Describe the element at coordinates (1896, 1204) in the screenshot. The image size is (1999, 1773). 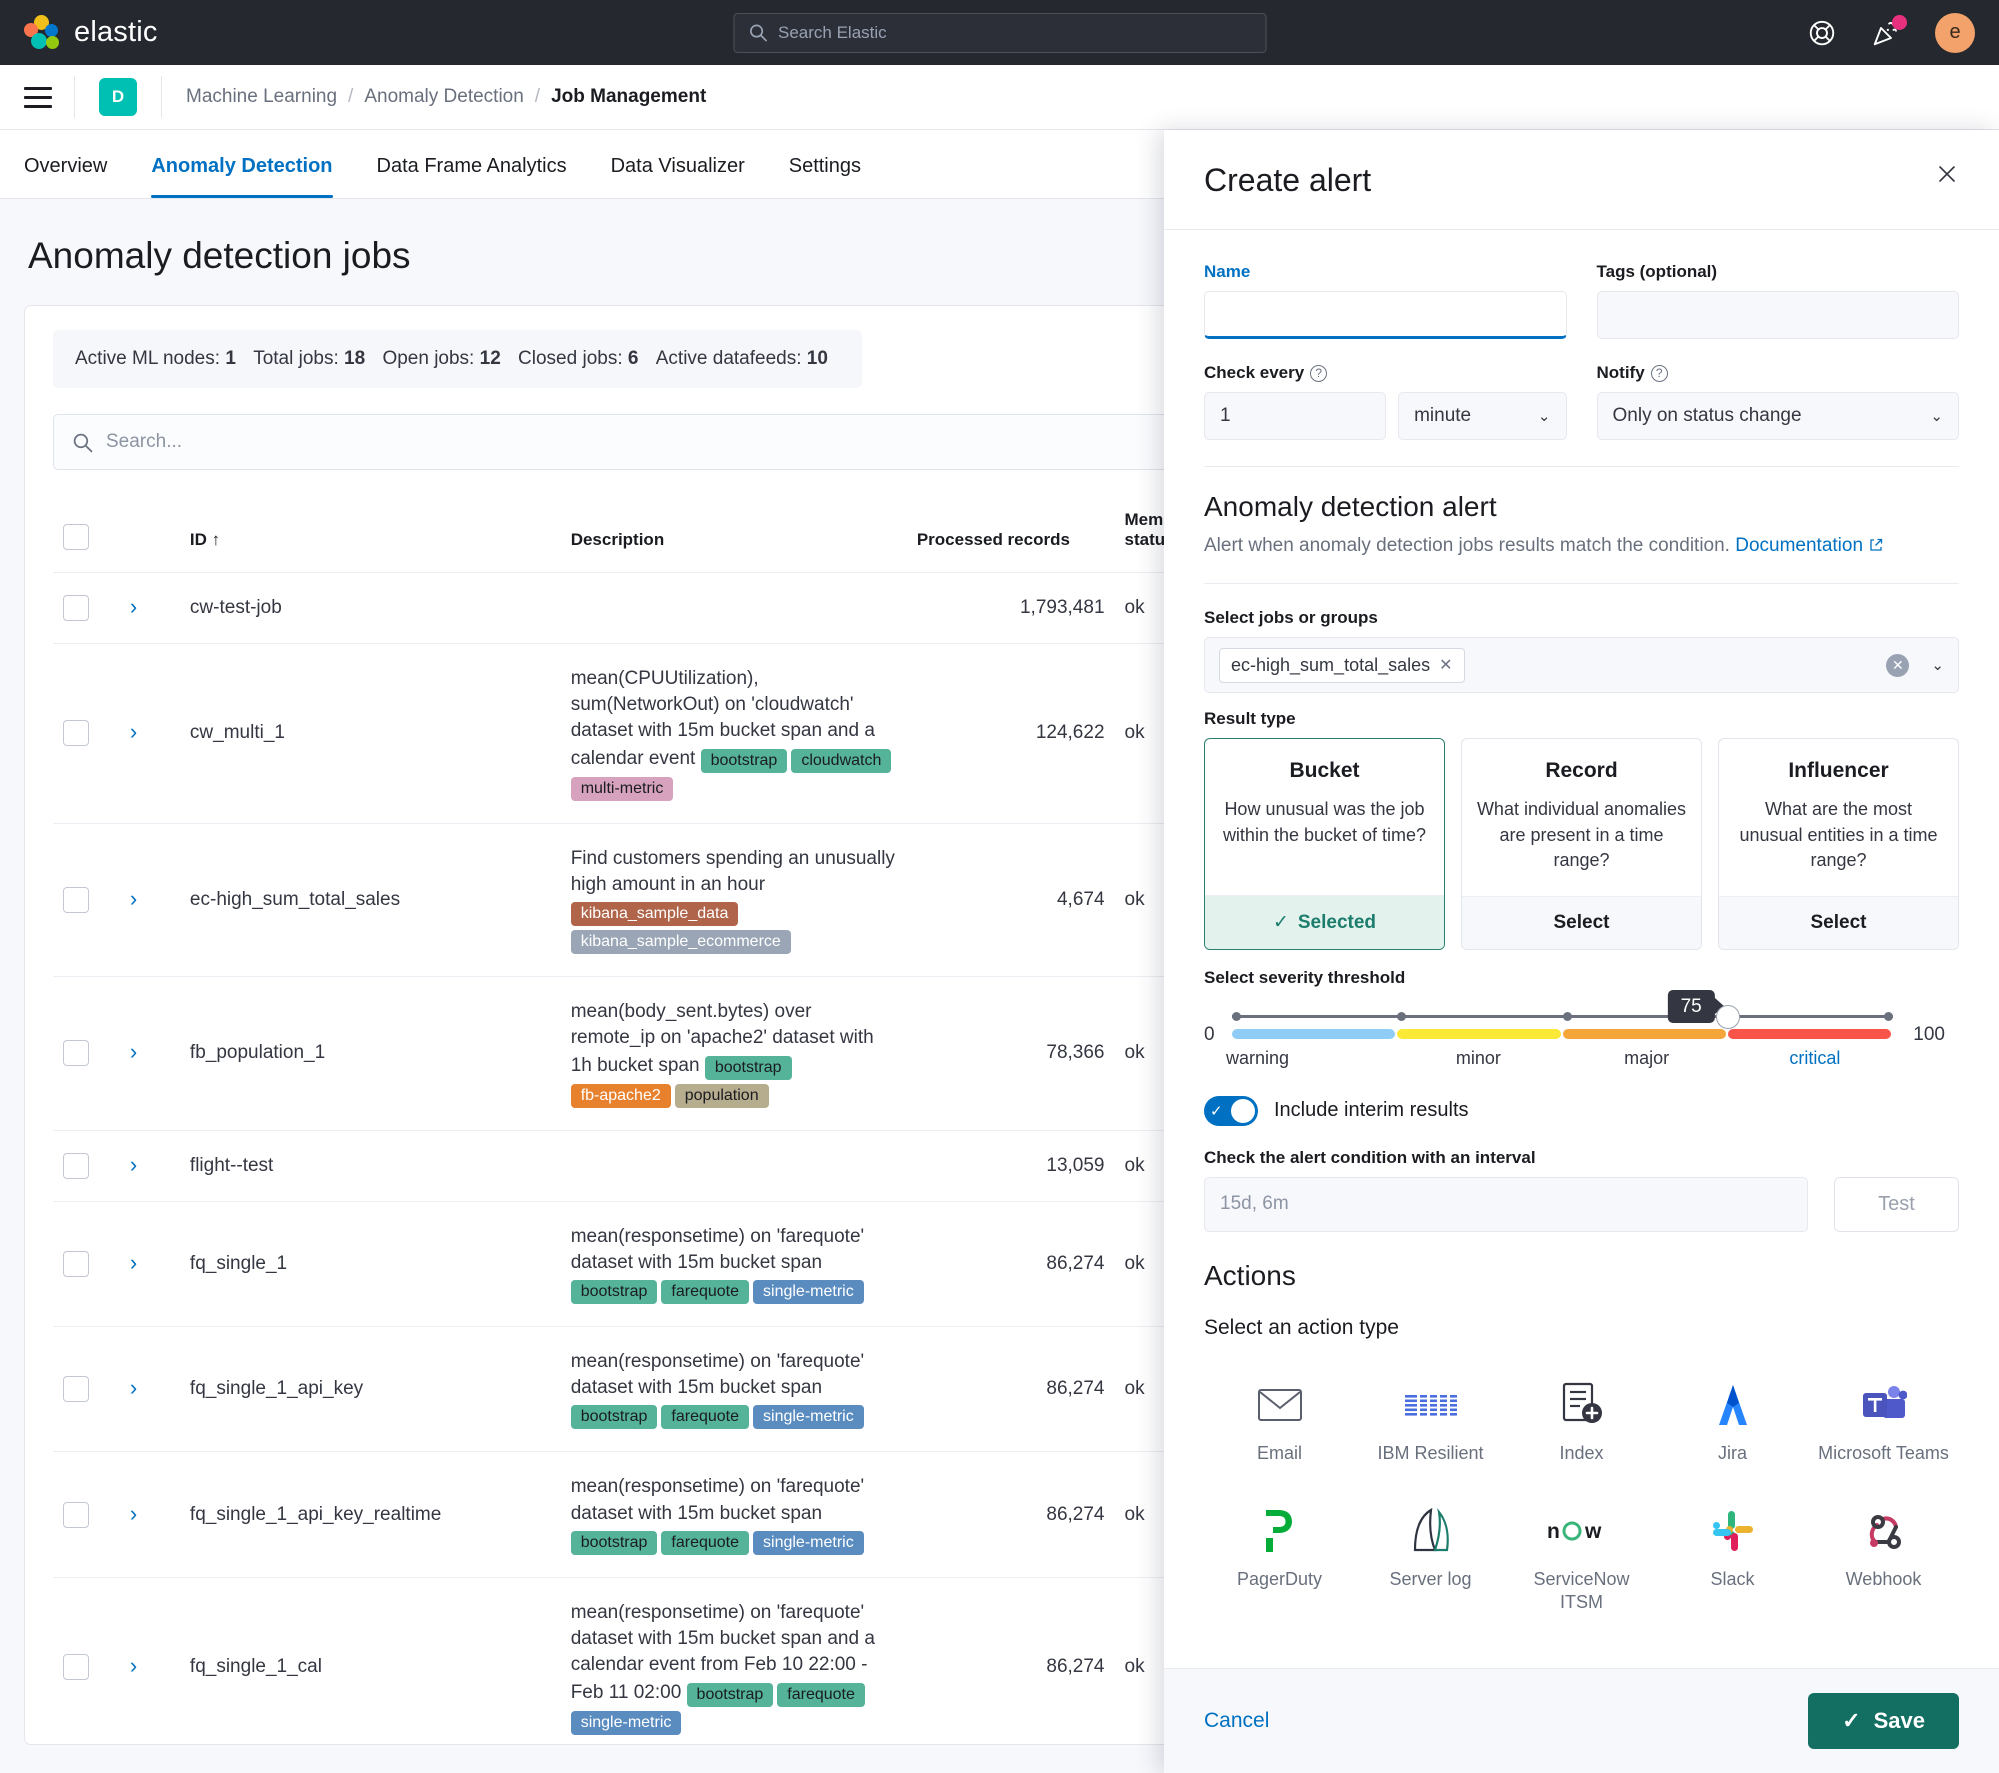
I see `test-button: Test` at that location.